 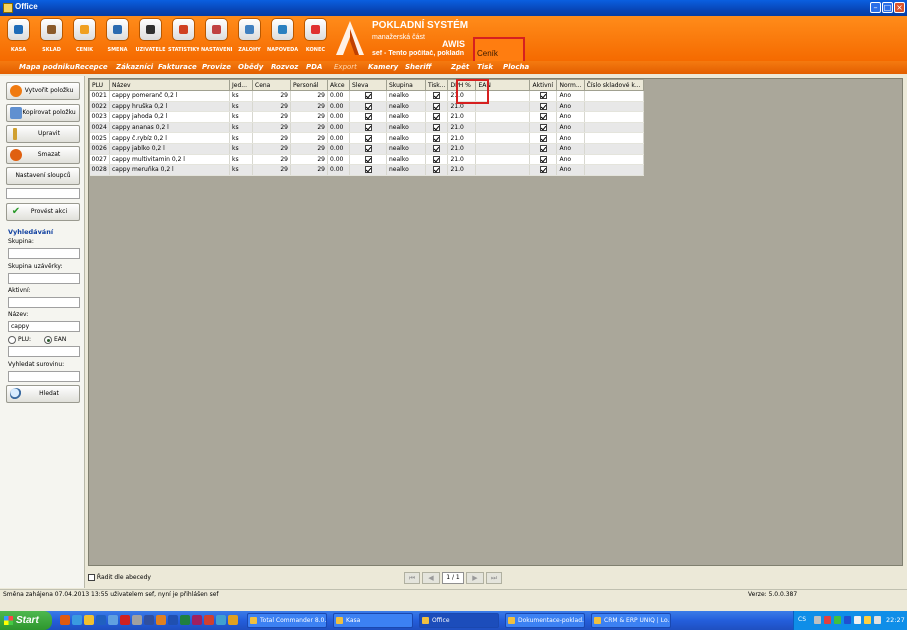 I want to click on menu-item-9: Kamery, so click(x=383, y=67).